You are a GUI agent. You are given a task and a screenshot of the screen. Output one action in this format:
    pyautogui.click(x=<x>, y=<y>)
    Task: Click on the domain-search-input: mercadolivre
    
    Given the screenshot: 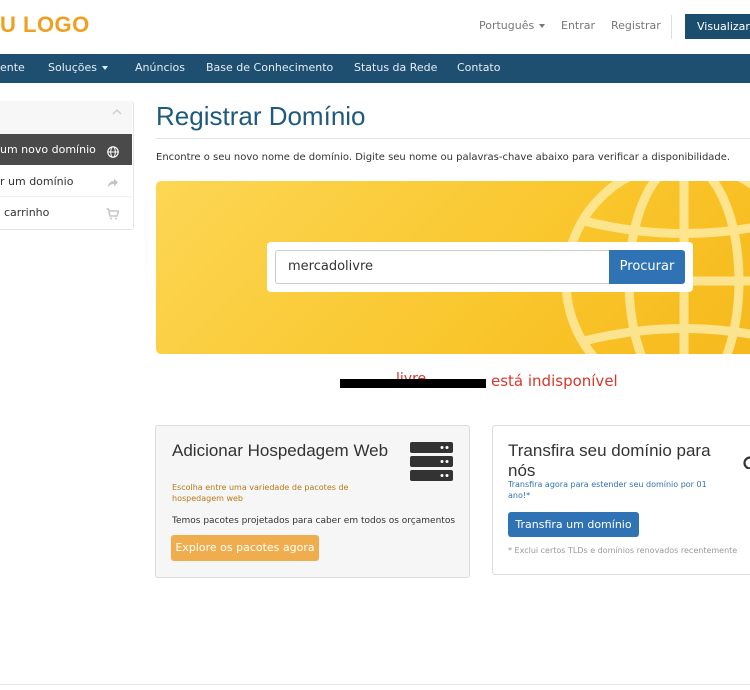 What is the action you would take?
    pyautogui.click(x=442, y=267)
    